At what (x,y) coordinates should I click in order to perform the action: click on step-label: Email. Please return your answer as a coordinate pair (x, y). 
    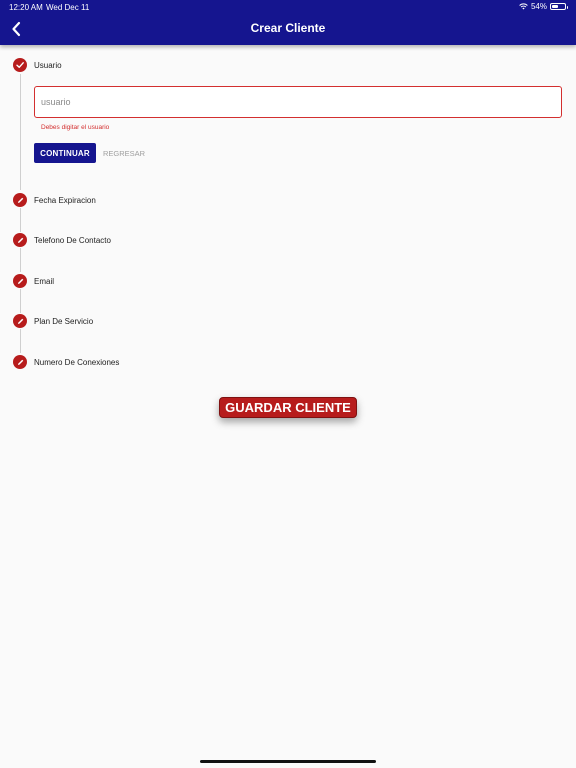
    Looking at the image, I should click on (44, 281).